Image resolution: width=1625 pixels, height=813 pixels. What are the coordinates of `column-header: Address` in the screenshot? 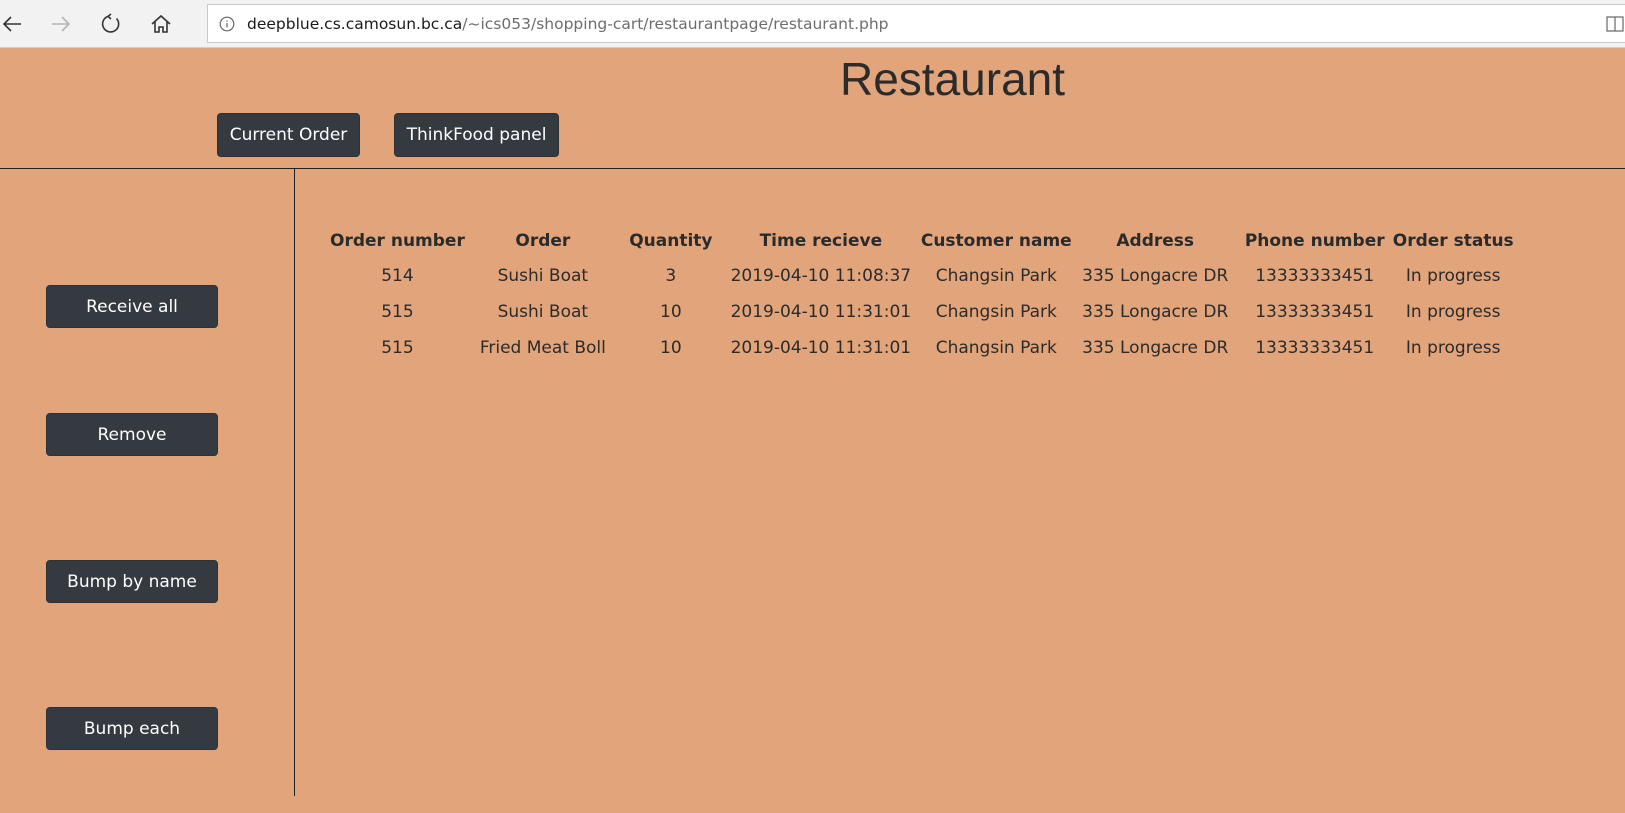 It's located at (1155, 241).